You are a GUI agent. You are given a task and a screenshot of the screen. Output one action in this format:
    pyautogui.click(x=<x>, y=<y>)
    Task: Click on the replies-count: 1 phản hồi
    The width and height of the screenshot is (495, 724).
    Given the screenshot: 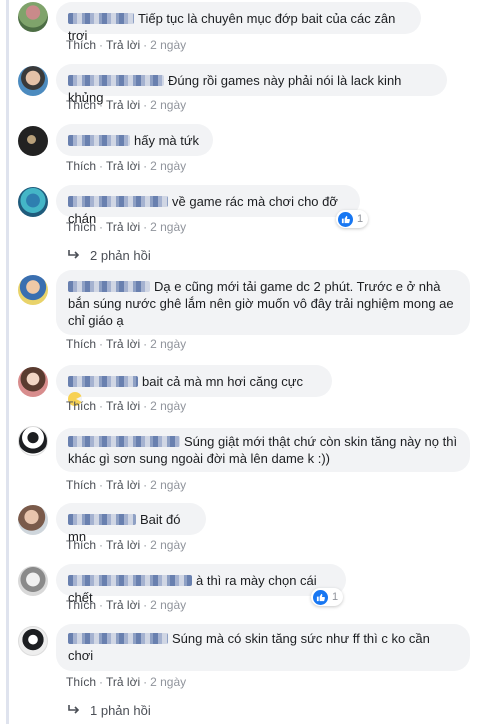 What is the action you would take?
    pyautogui.click(x=120, y=710)
    